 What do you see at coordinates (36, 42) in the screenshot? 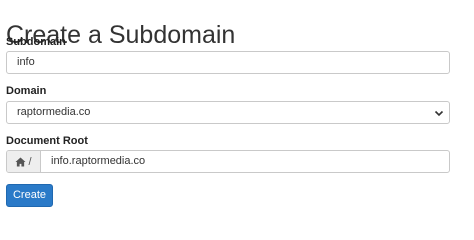
I see `subdomain-label: Subdomain` at bounding box center [36, 42].